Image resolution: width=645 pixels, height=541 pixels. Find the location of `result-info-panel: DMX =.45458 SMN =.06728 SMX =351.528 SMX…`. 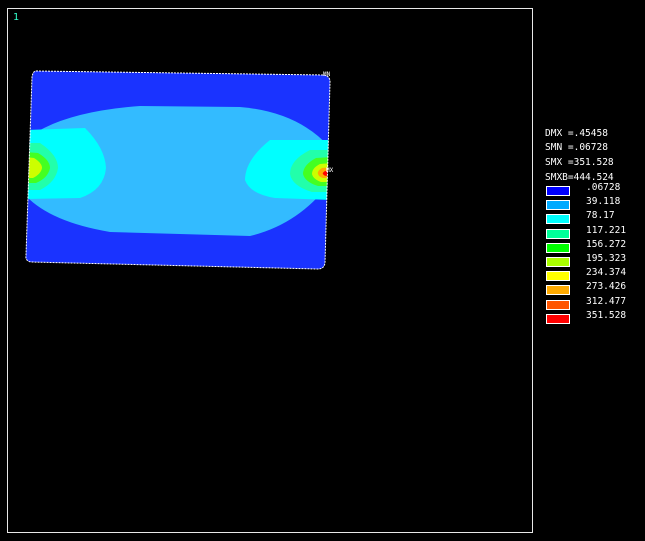

result-info-panel: DMX =.45458 SMN =.06728 SMX =351.528 SMX… is located at coordinates (595, 97).